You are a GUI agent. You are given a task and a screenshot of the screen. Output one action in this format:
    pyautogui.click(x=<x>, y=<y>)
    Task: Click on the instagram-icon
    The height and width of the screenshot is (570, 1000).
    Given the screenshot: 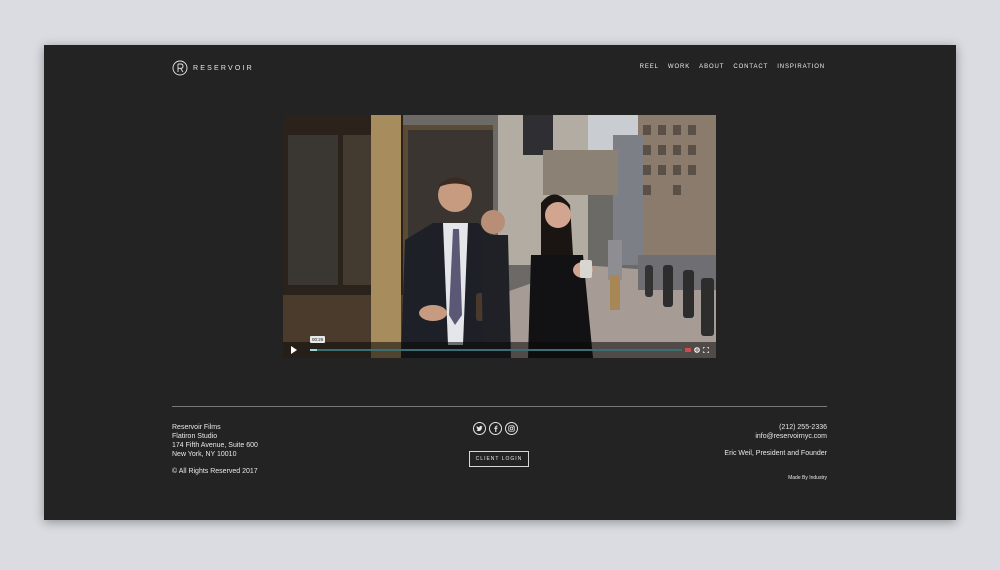 What is the action you would take?
    pyautogui.click(x=511, y=428)
    